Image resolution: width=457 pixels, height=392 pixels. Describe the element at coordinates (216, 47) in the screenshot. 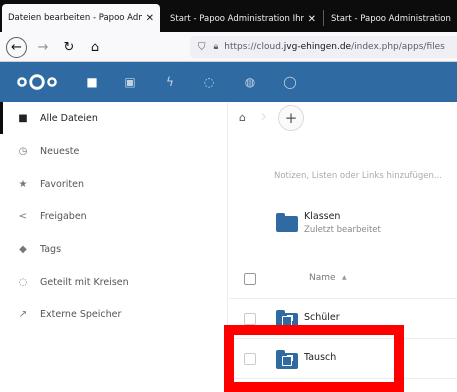

I see `lock-icon: 🔒︎` at that location.